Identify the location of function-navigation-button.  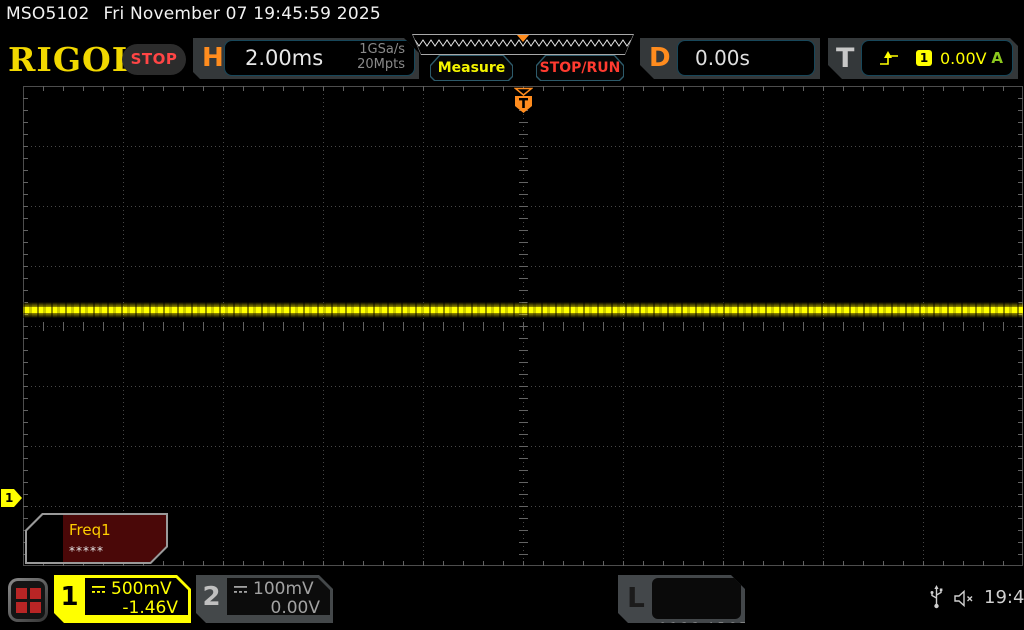
(28, 600).